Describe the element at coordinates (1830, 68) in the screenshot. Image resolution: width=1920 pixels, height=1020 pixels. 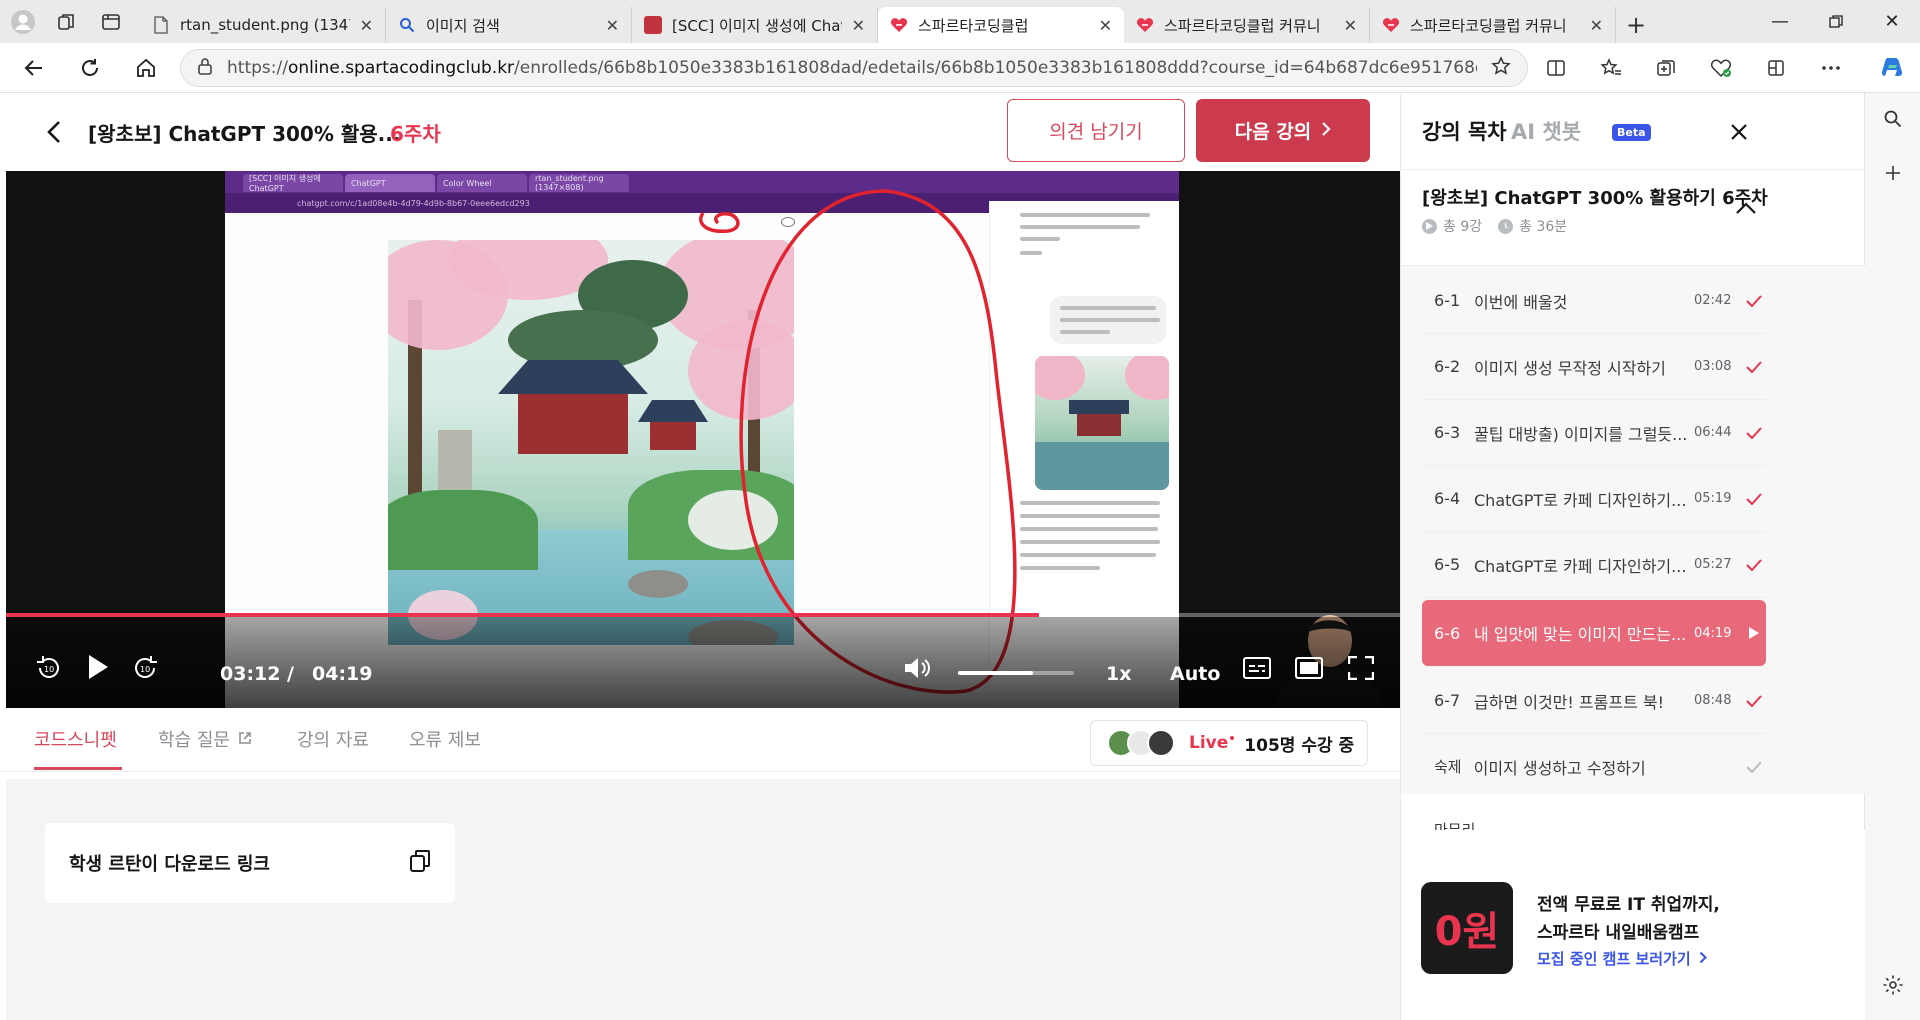
I see `more-menu-icon` at that location.